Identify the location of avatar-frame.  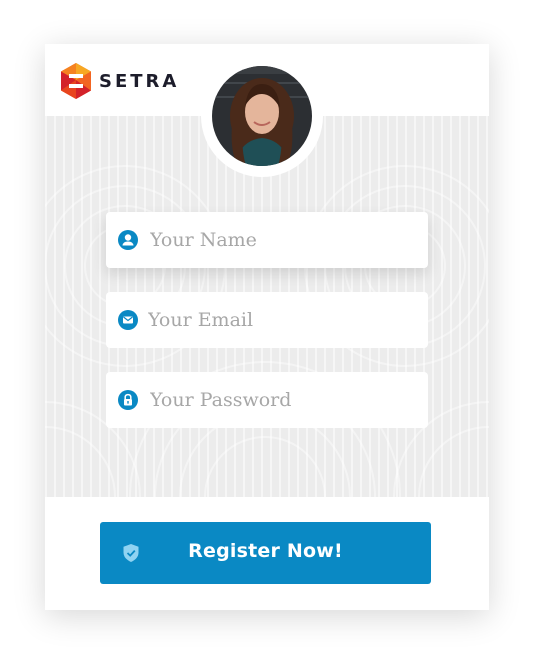
(262, 116).